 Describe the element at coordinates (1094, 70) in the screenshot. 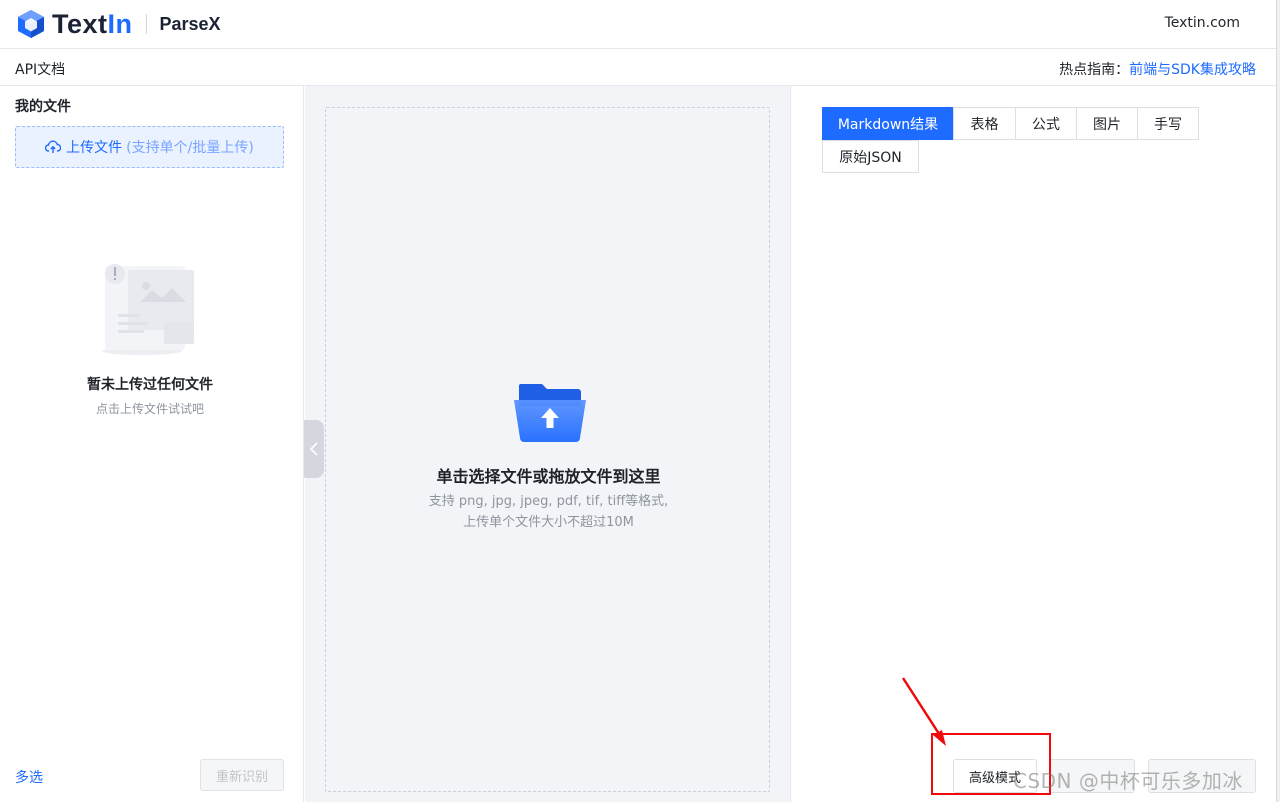

I see `hot-guide-label: 热点指南：` at that location.